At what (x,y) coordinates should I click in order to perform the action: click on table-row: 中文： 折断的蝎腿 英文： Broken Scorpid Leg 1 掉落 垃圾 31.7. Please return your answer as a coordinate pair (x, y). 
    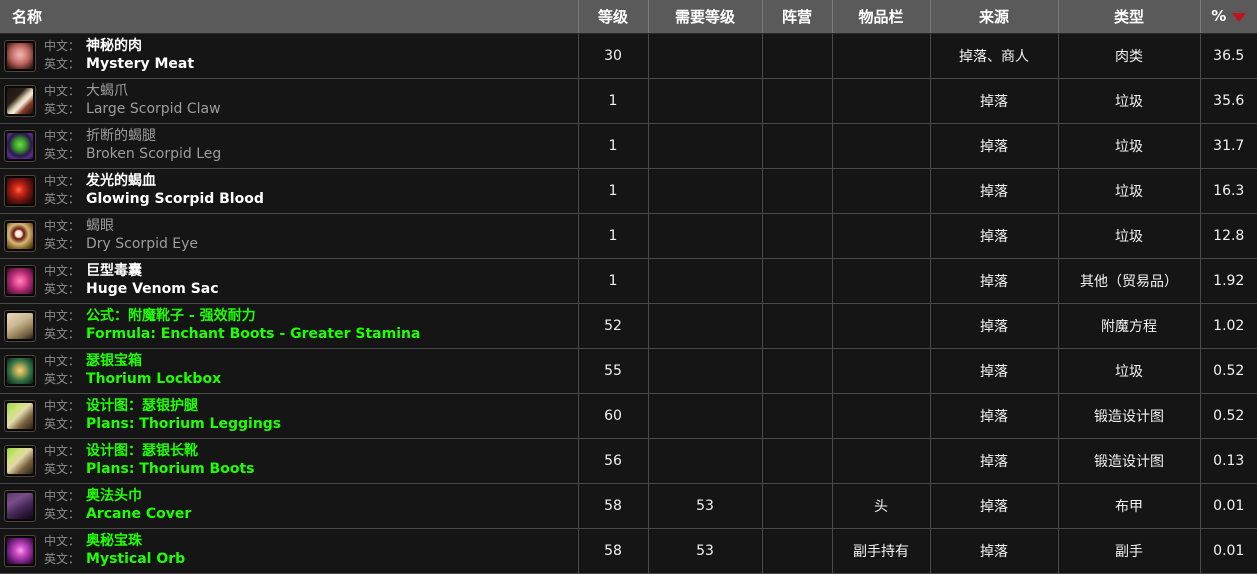
    Looking at the image, I should click on (628, 146).